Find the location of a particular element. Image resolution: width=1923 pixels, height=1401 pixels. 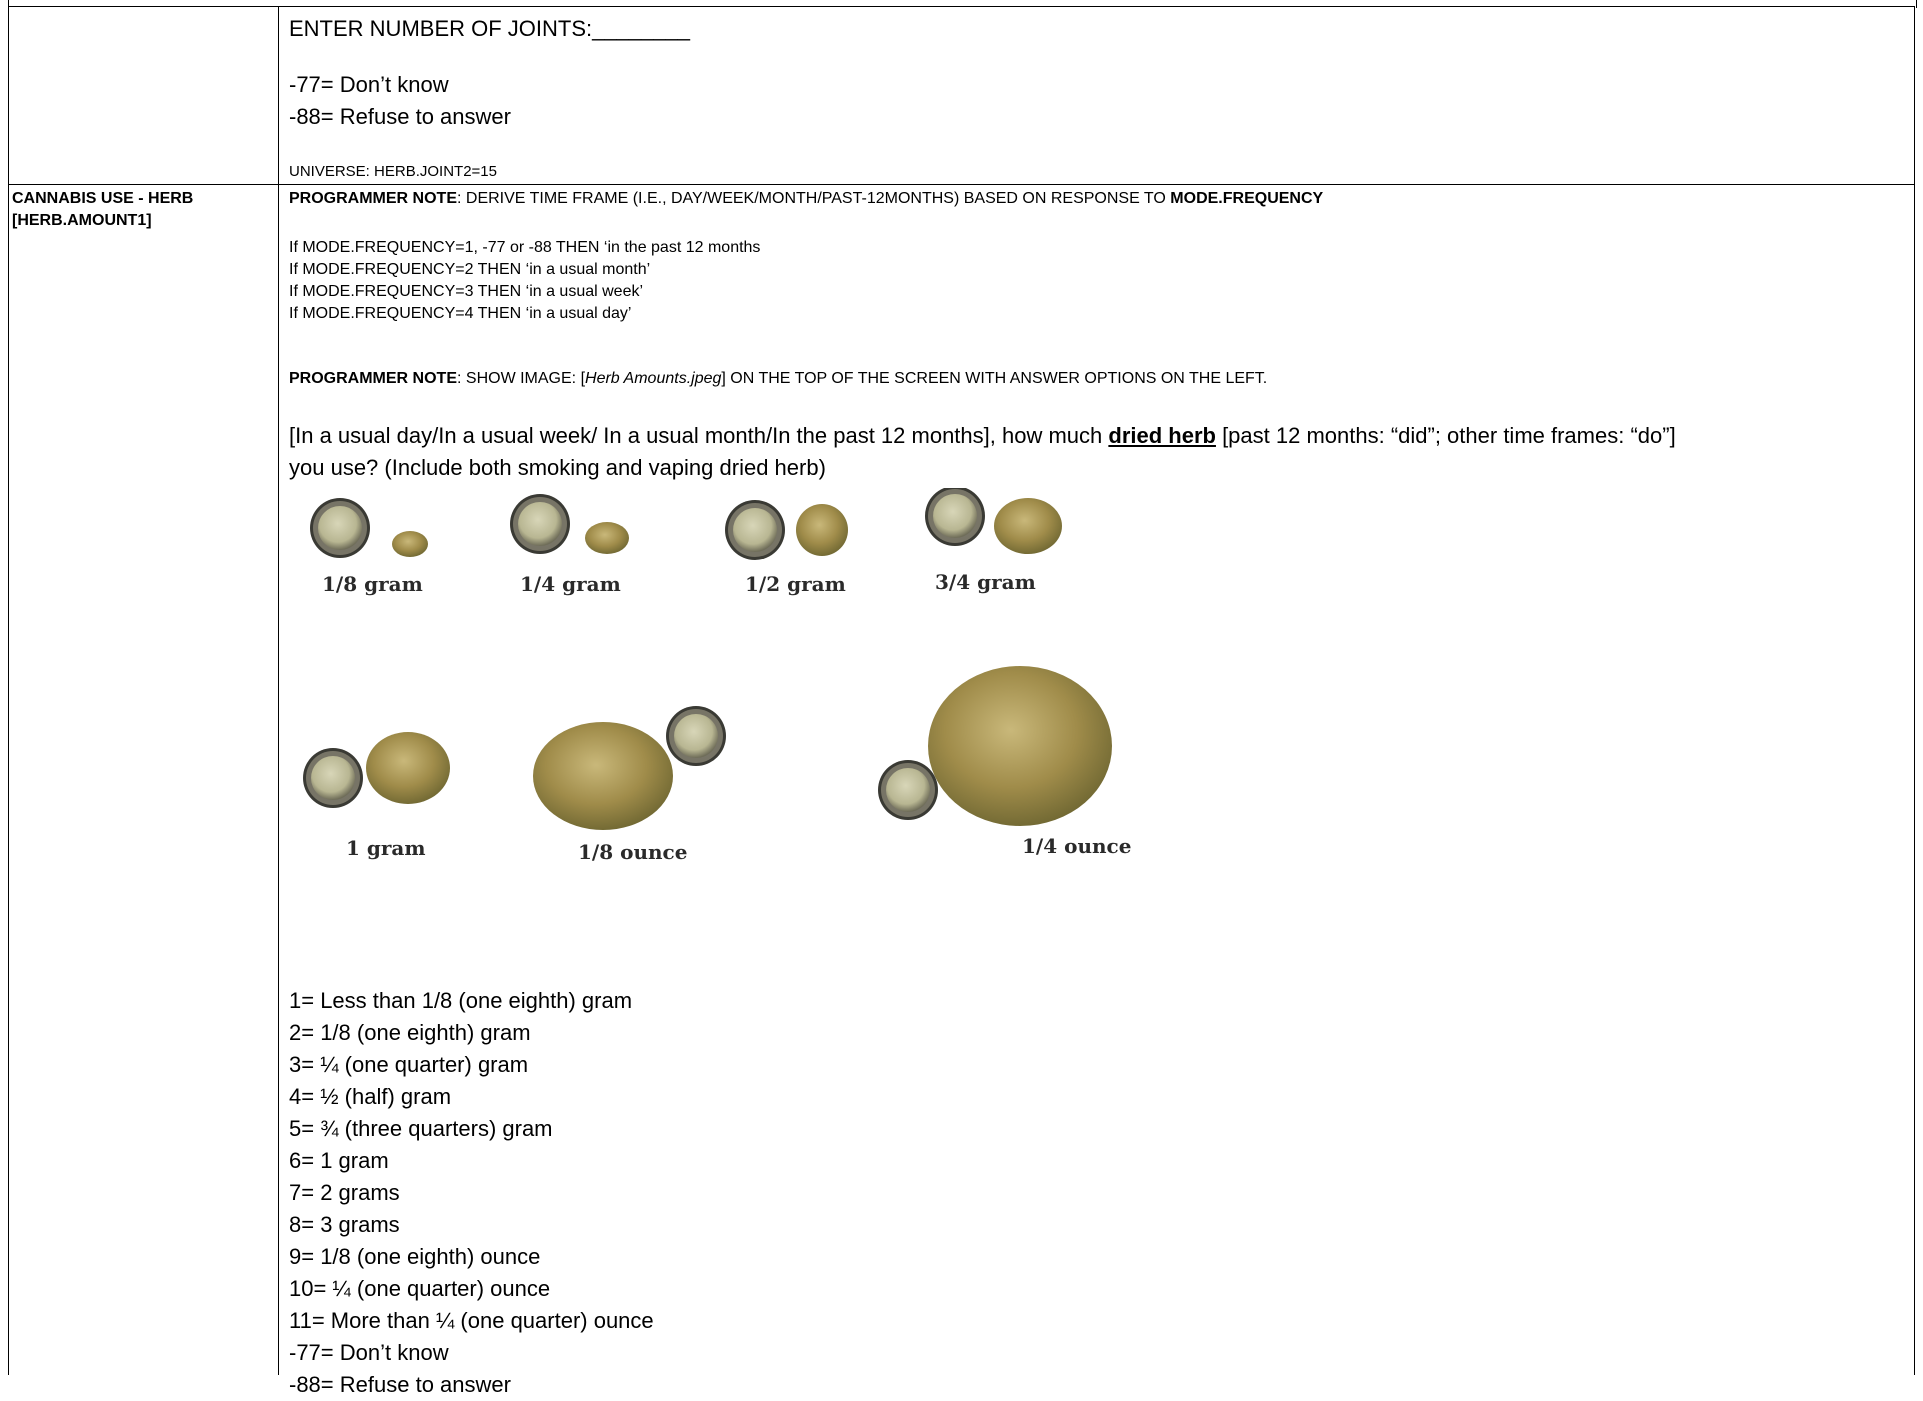

answer-option: 7= 2 grams is located at coordinates (344, 1192).